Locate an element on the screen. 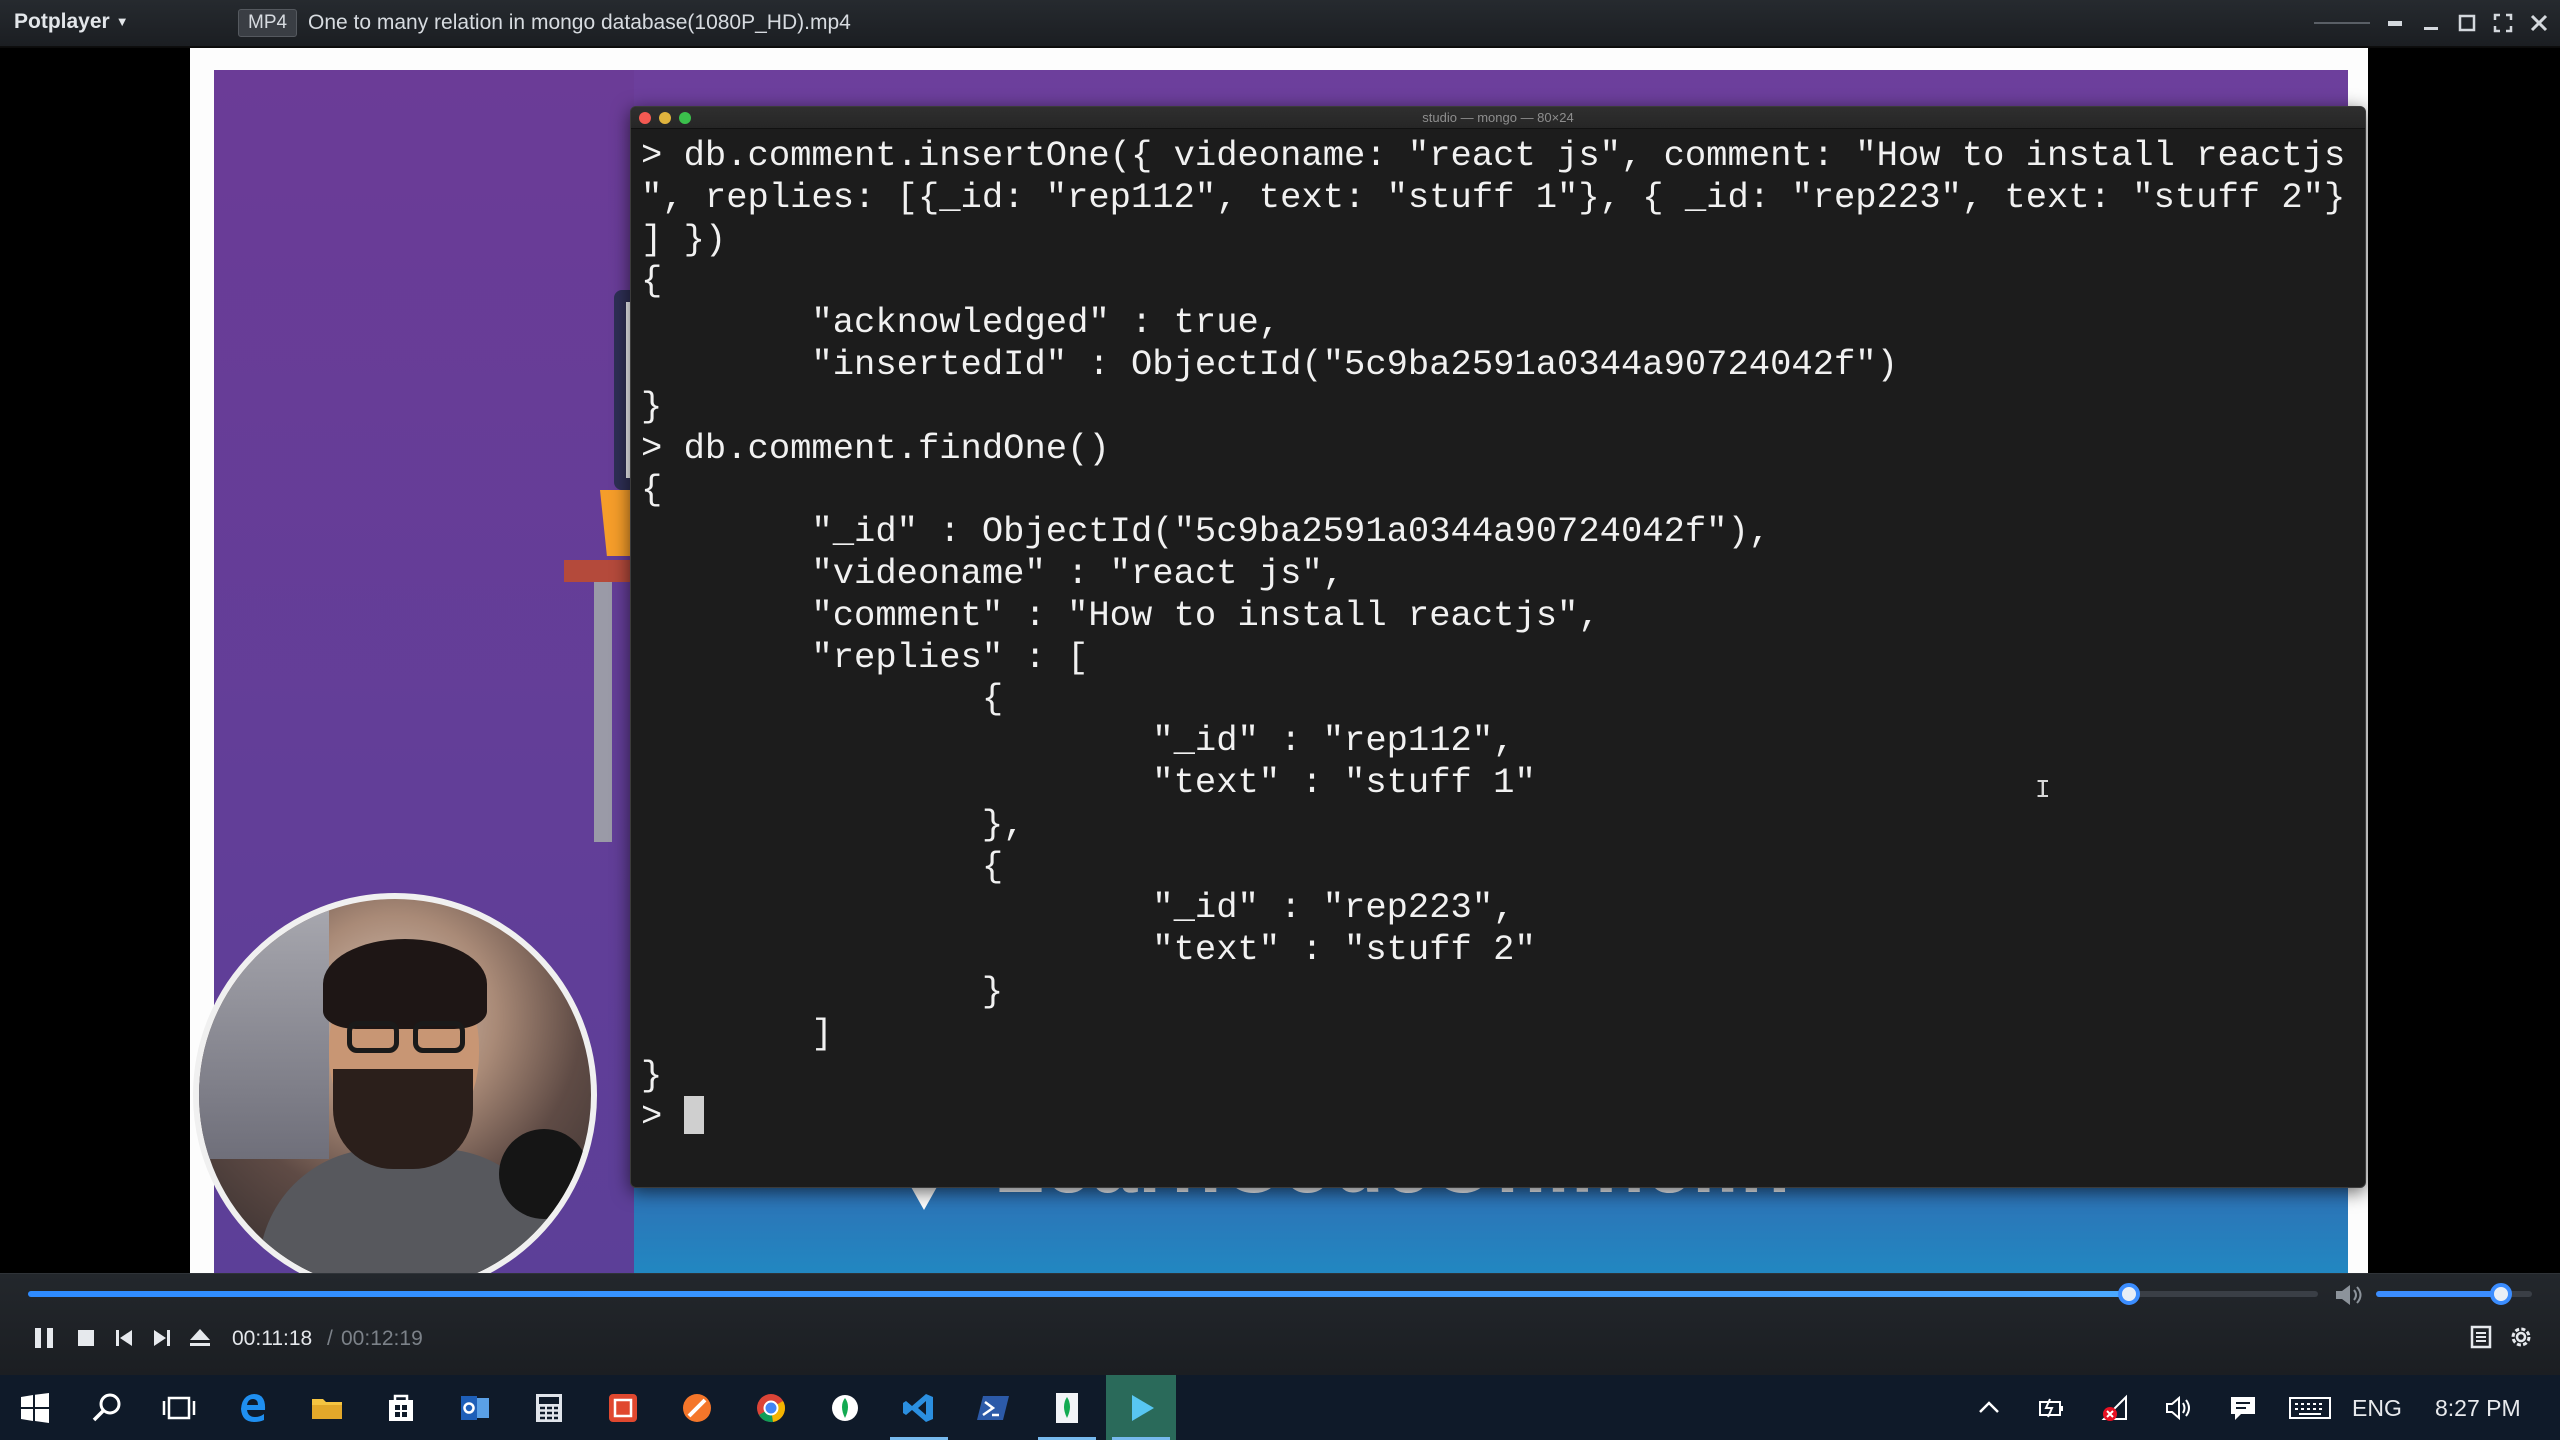  taskbar-store is located at coordinates (401, 1407).